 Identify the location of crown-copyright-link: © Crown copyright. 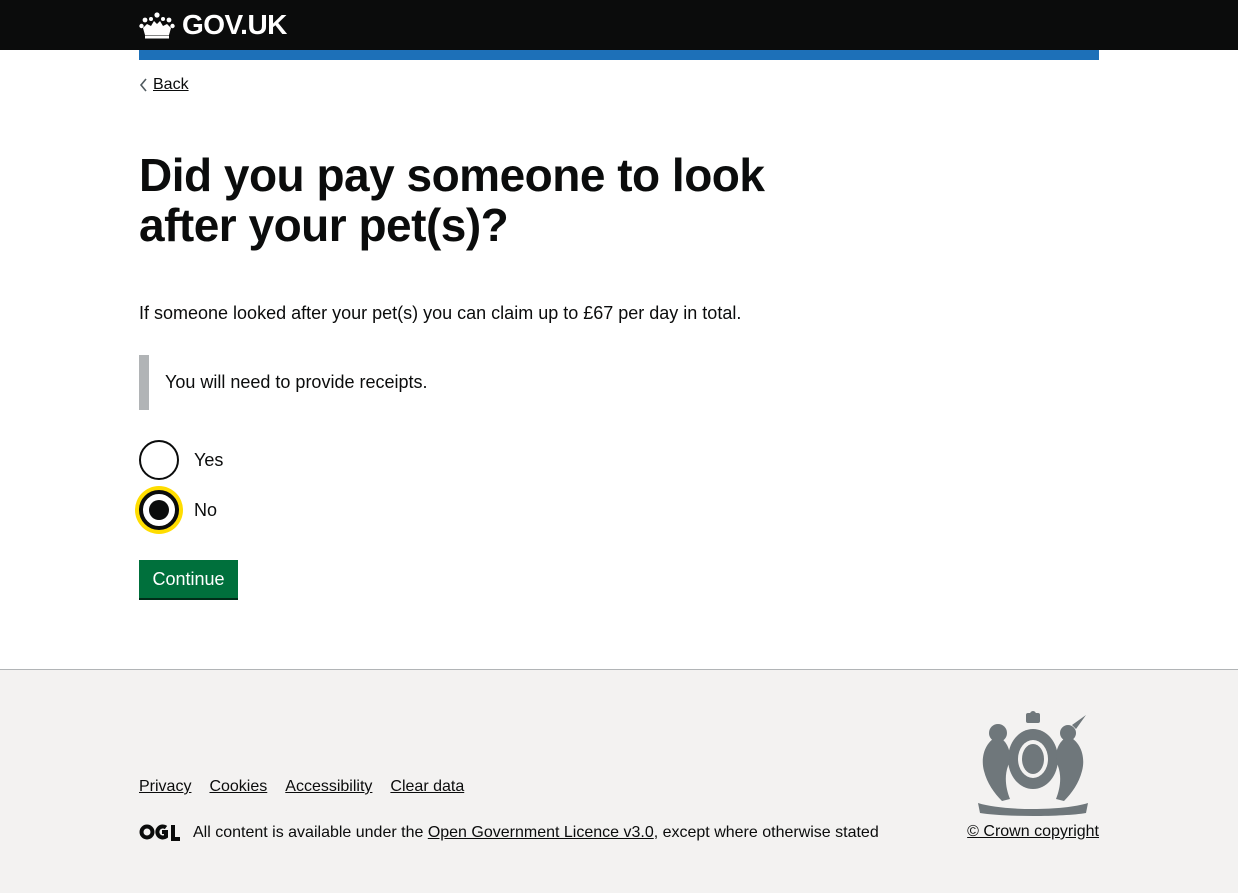
(1033, 832).